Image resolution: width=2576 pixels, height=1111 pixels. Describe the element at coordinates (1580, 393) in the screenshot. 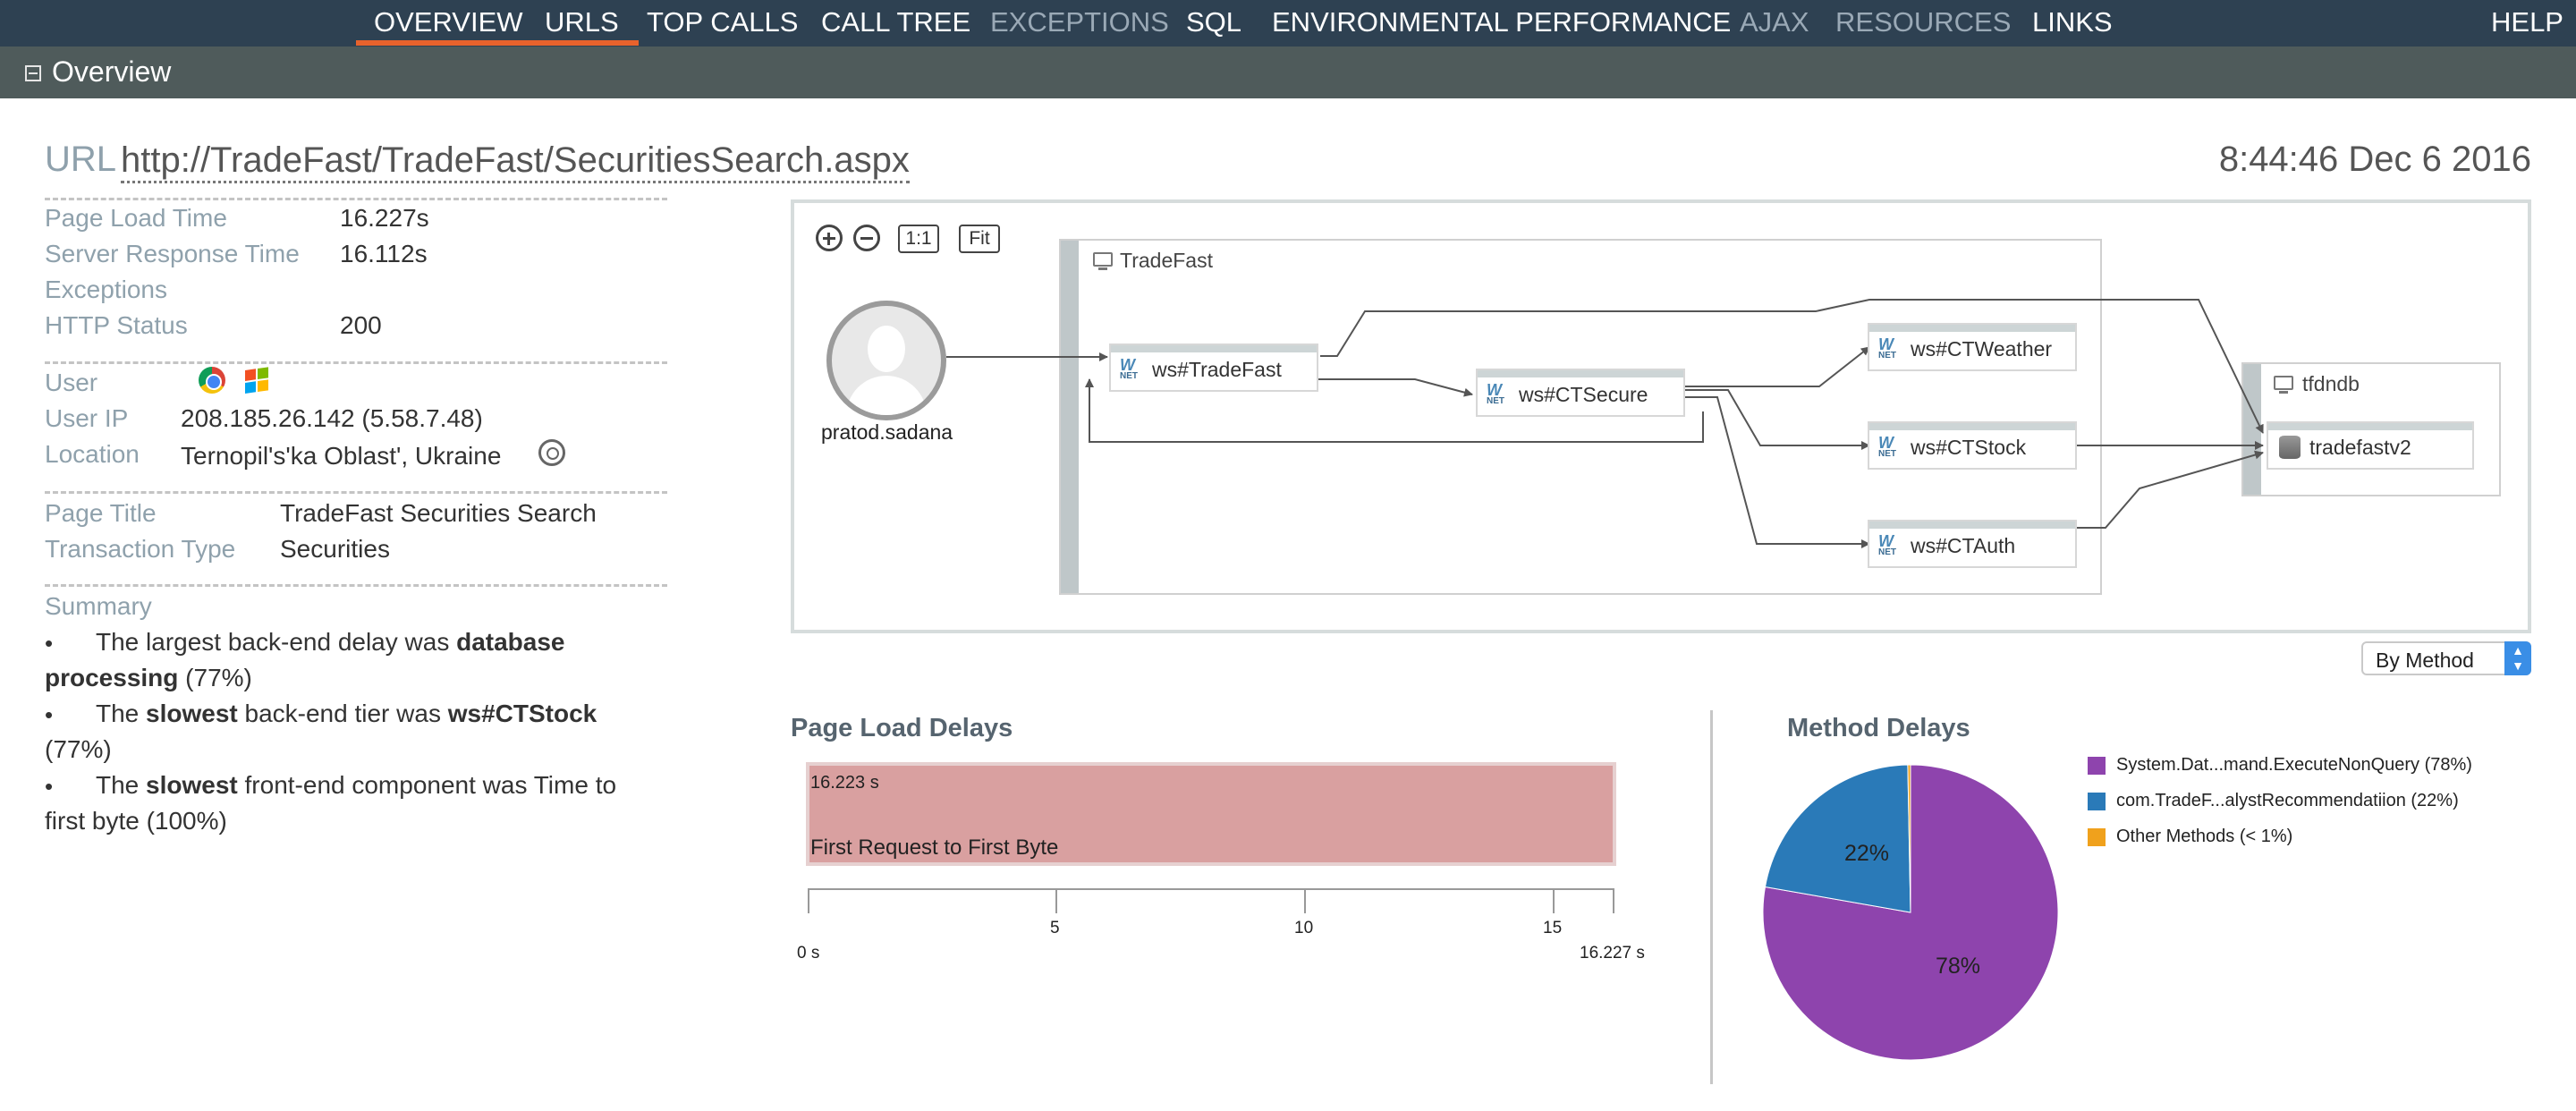

I see `node-ws-ctsecure: W NET ws#CTSecure` at that location.